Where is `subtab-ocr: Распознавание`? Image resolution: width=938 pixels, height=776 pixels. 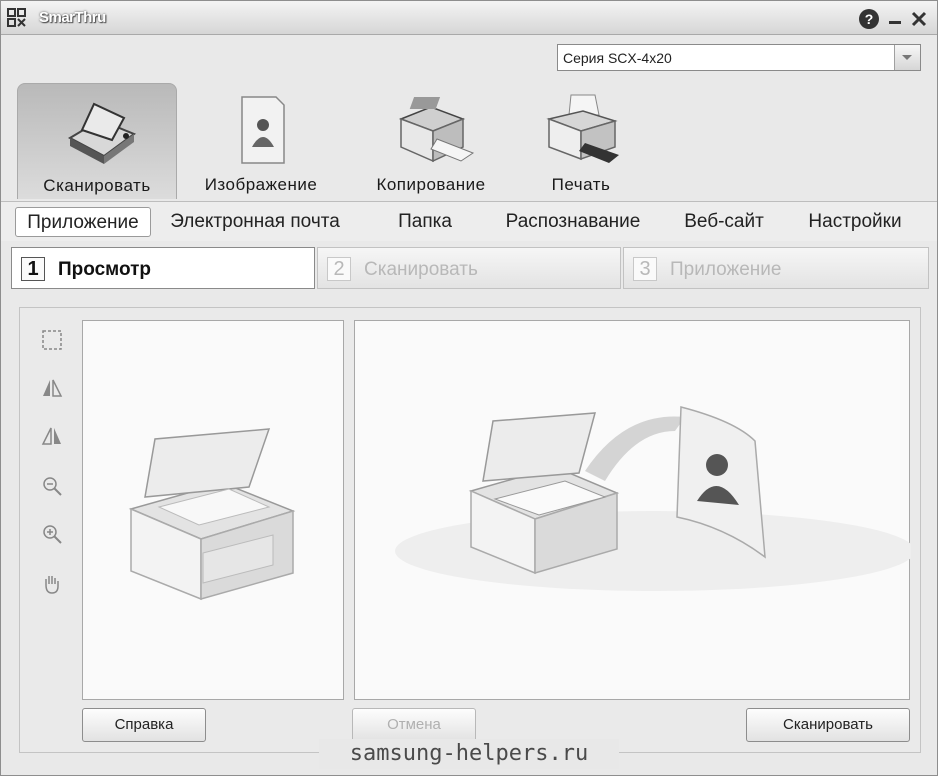
subtab-ocr: Распознавание is located at coordinates (573, 222).